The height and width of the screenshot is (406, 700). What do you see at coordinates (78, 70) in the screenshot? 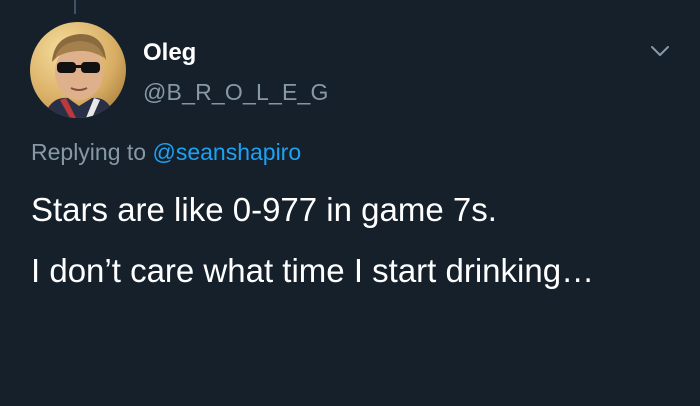
I see `avatar` at bounding box center [78, 70].